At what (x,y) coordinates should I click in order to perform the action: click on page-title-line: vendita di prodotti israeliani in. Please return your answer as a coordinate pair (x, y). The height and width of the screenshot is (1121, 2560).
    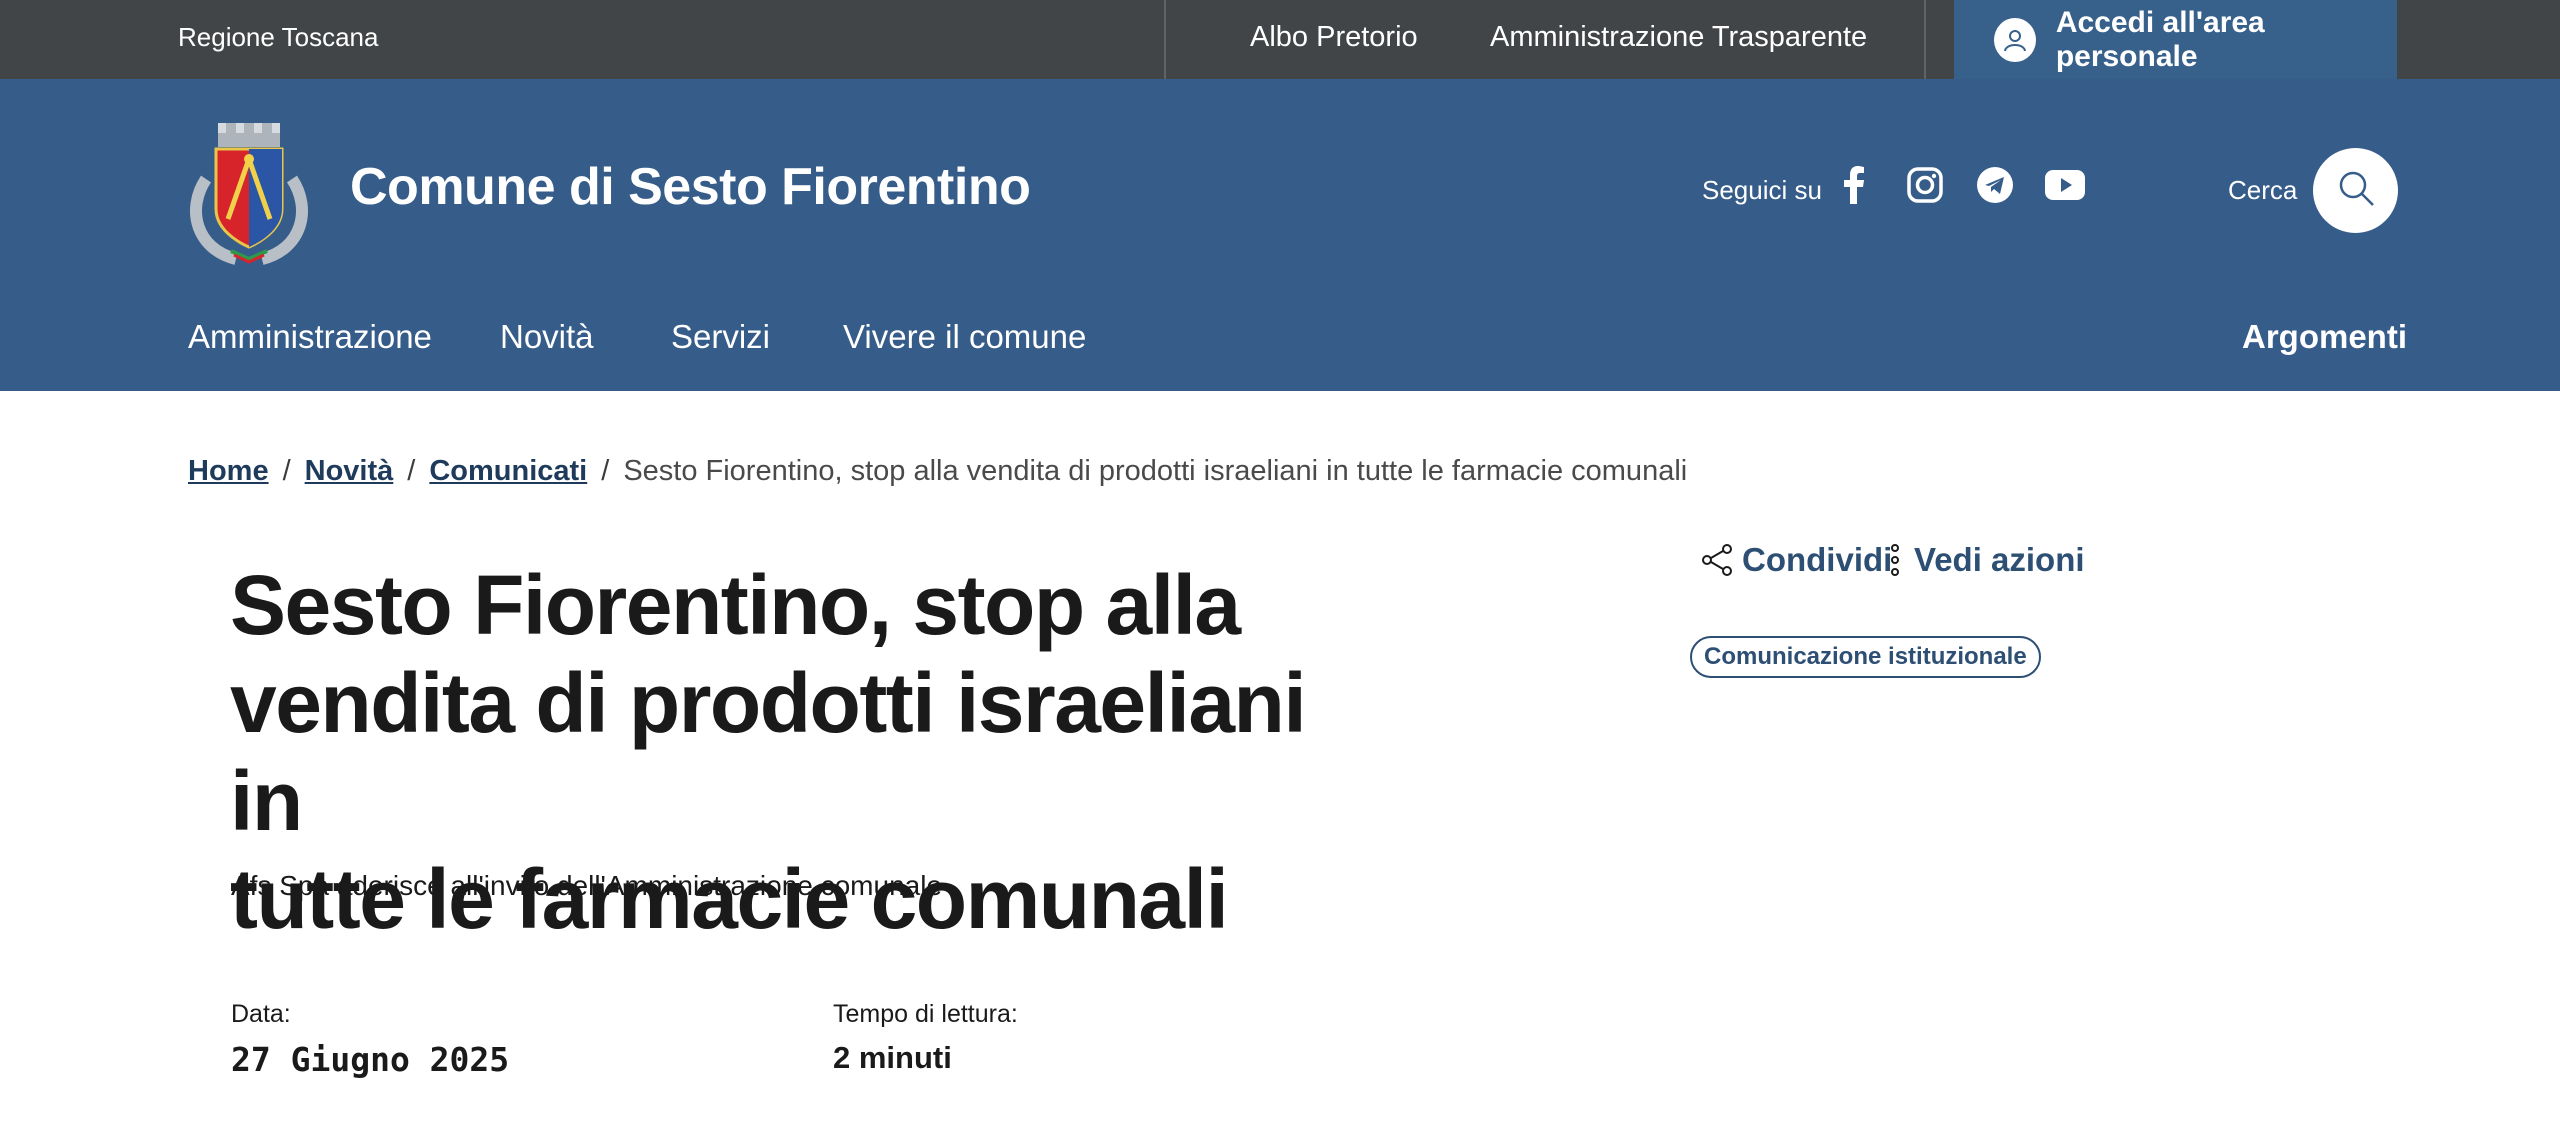
    Looking at the image, I should click on (768, 752).